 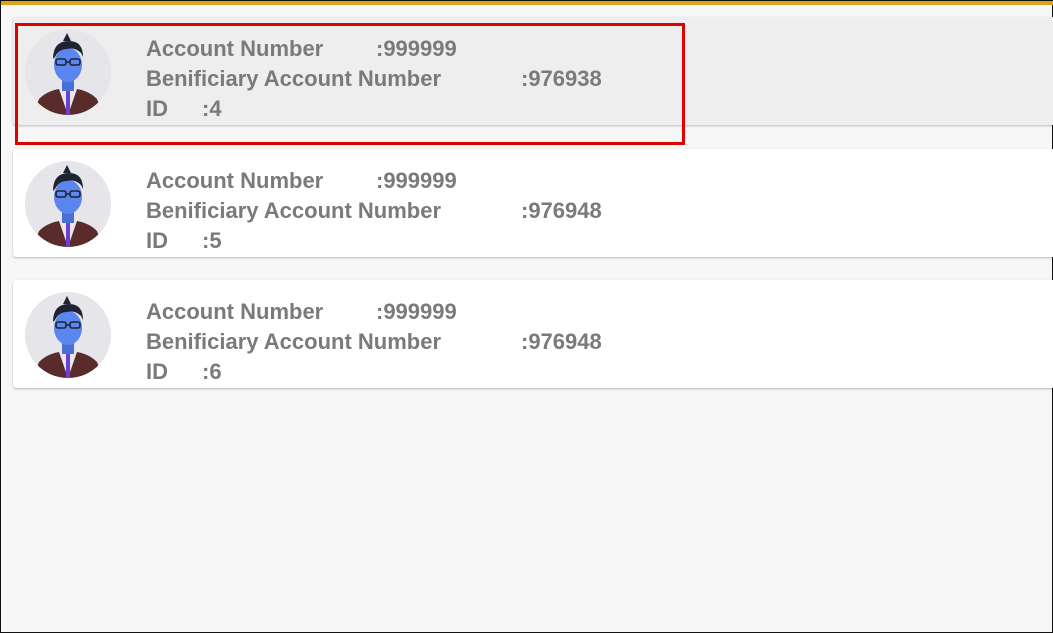 What do you see at coordinates (561, 78) in the screenshot?
I see `beneficiary-account-value: :976938` at bounding box center [561, 78].